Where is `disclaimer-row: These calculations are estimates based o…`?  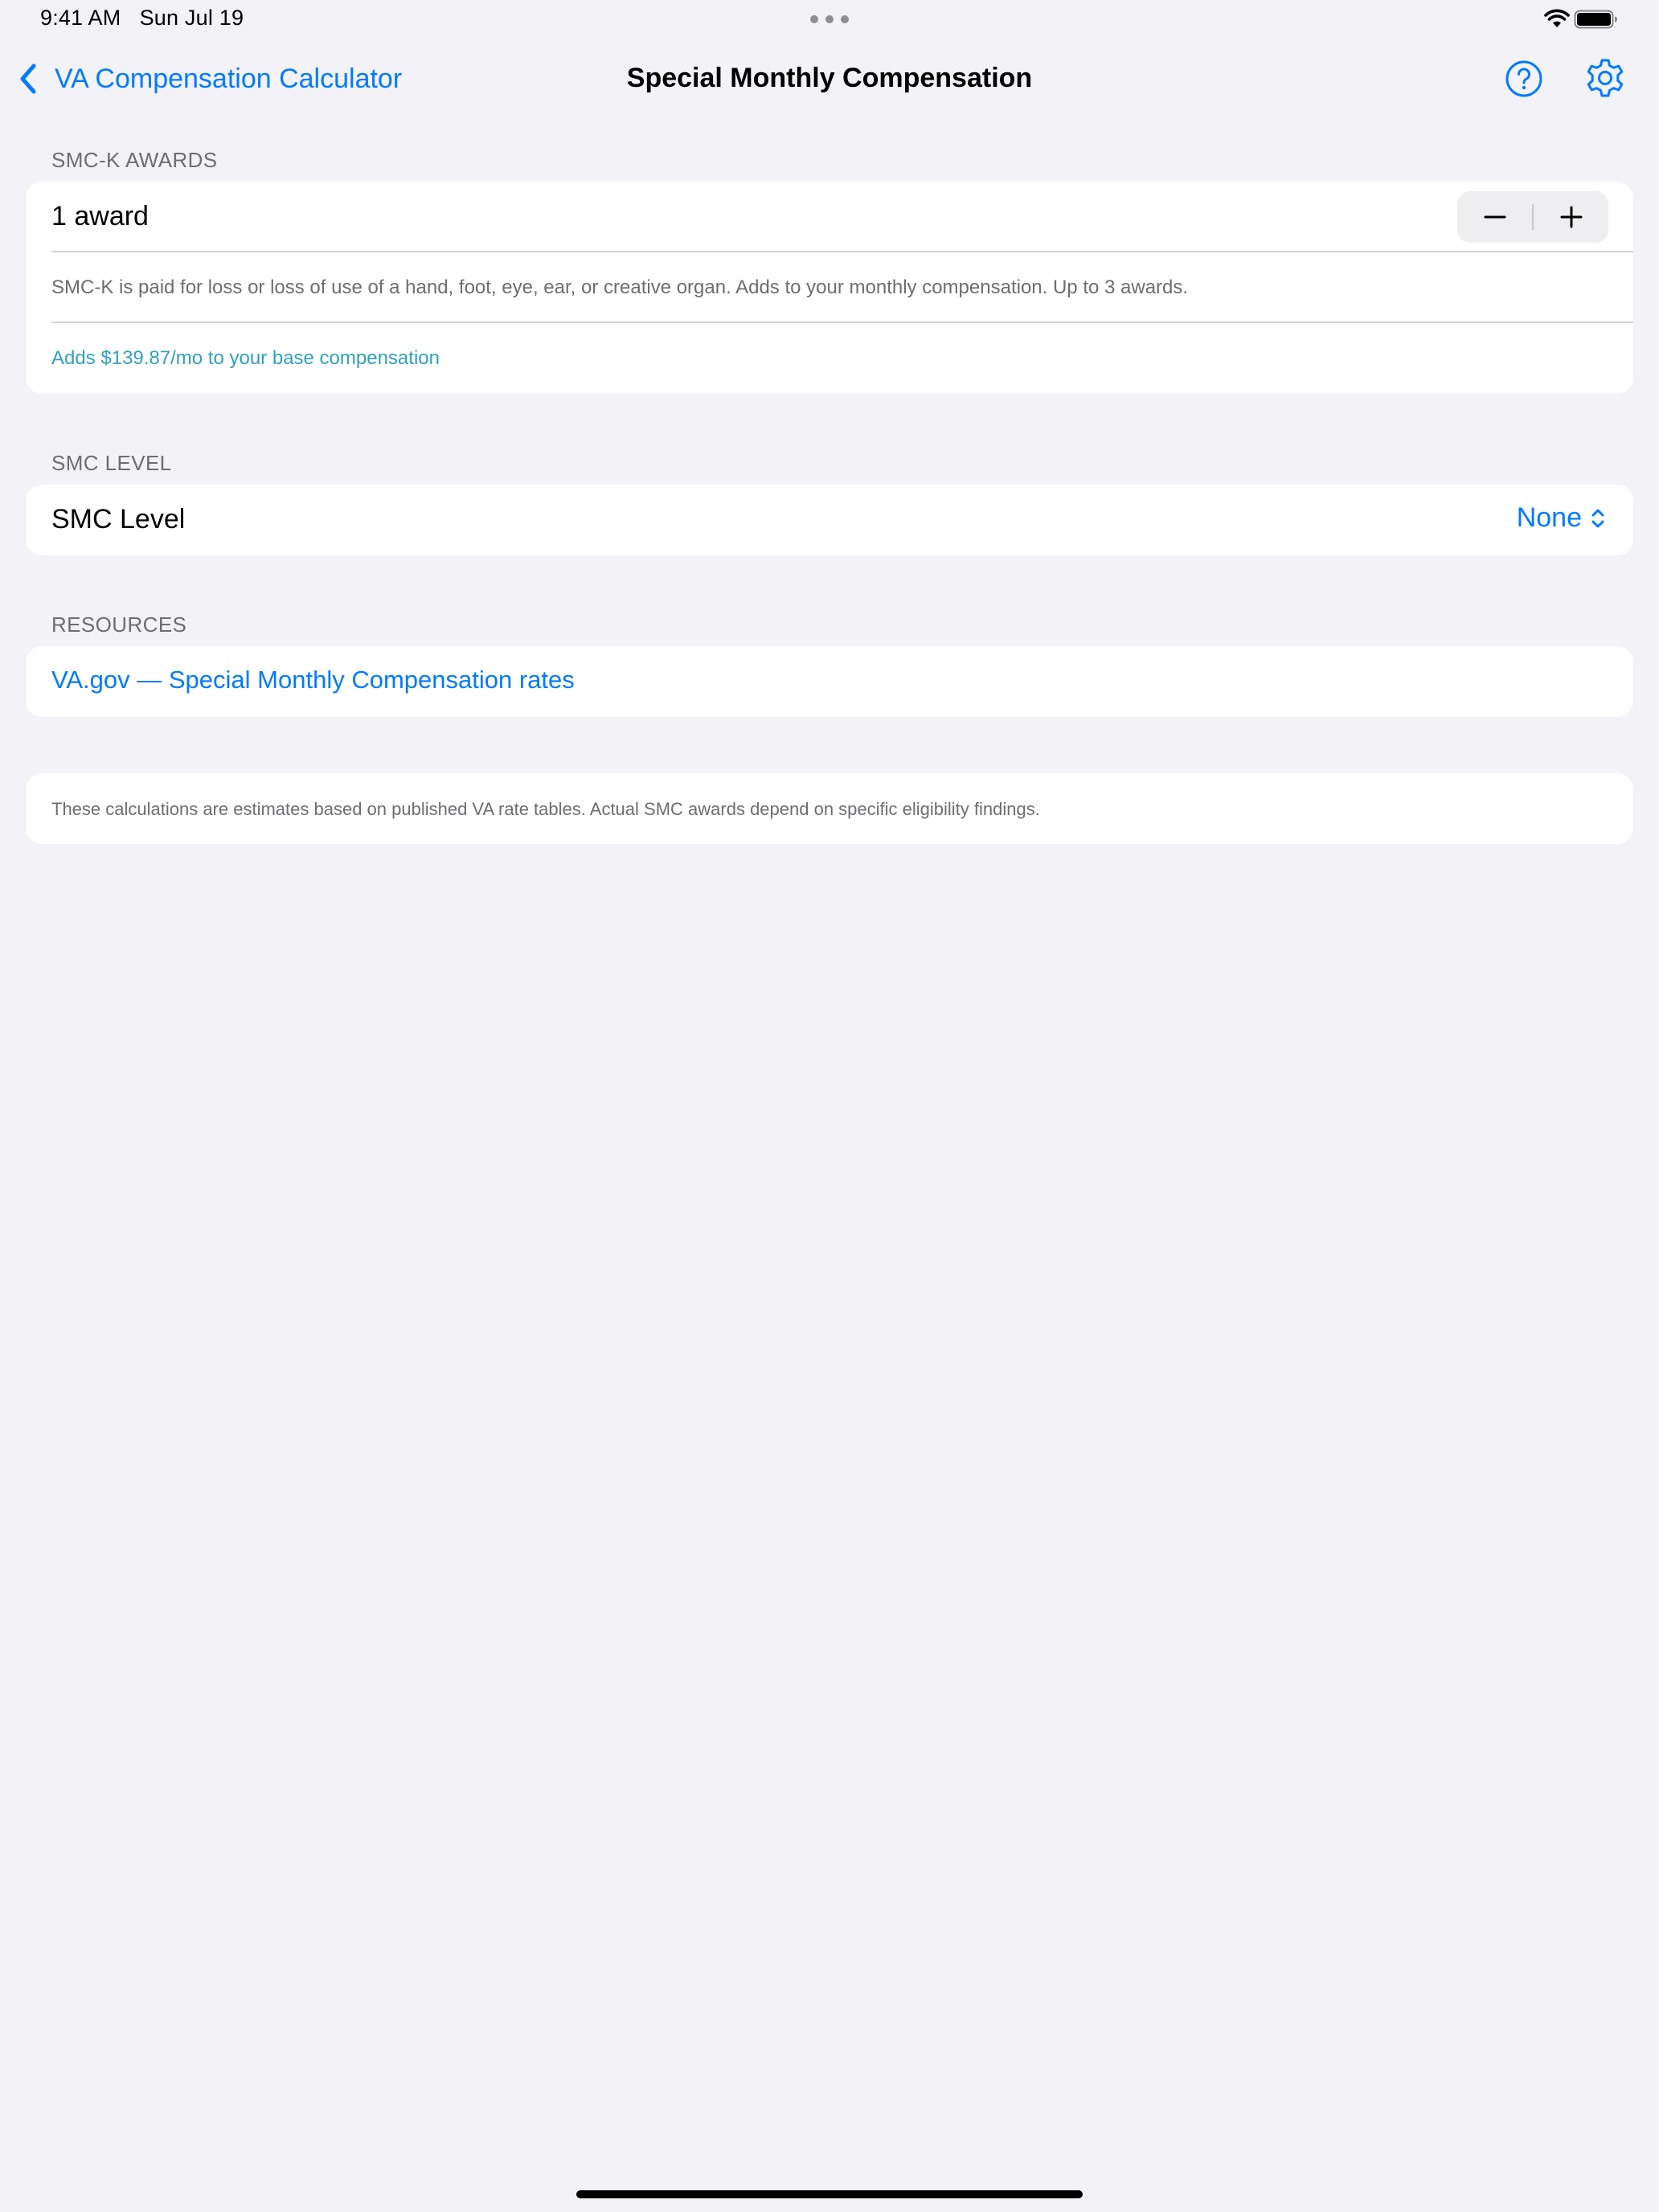
disclaimer-row: These calculations are estimates based o… is located at coordinates (829, 808).